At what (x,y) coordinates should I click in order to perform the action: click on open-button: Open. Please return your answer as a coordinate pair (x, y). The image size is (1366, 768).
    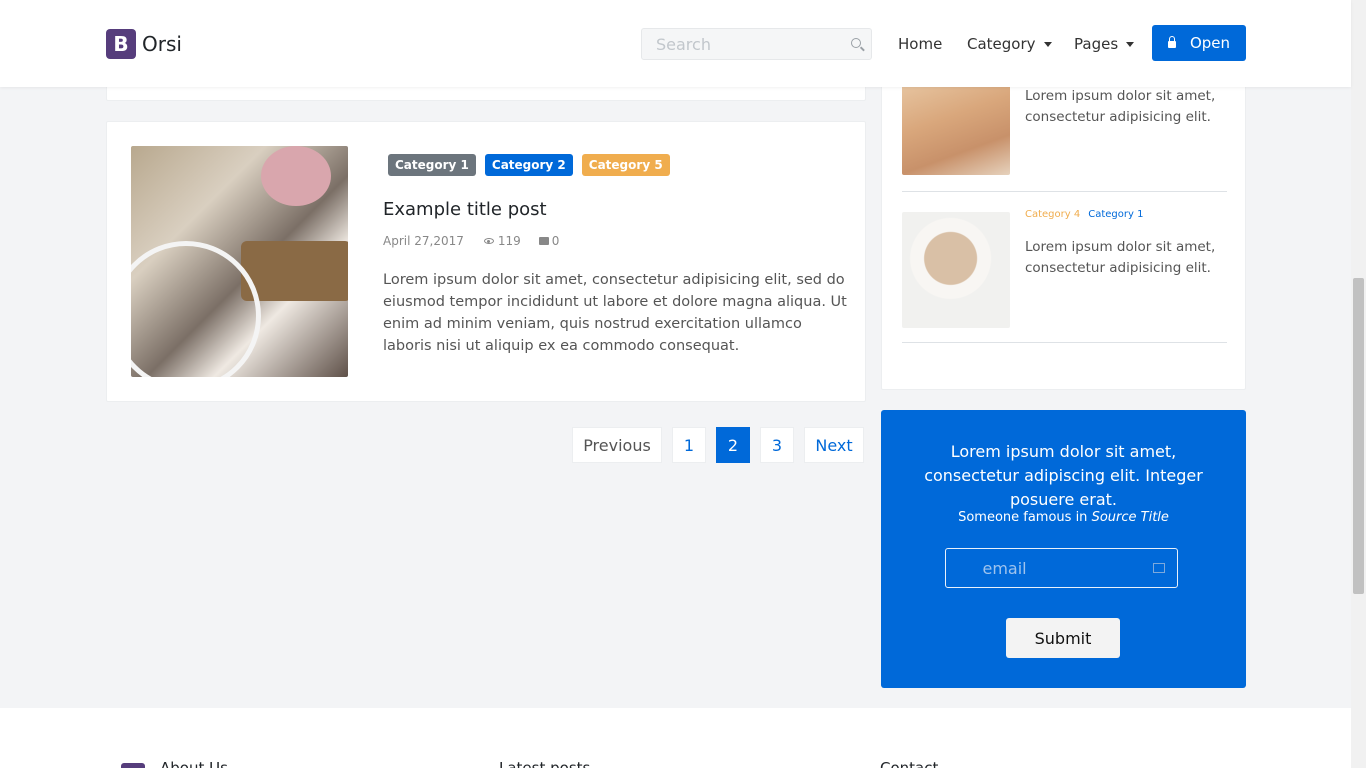
    Looking at the image, I should click on (1199, 43).